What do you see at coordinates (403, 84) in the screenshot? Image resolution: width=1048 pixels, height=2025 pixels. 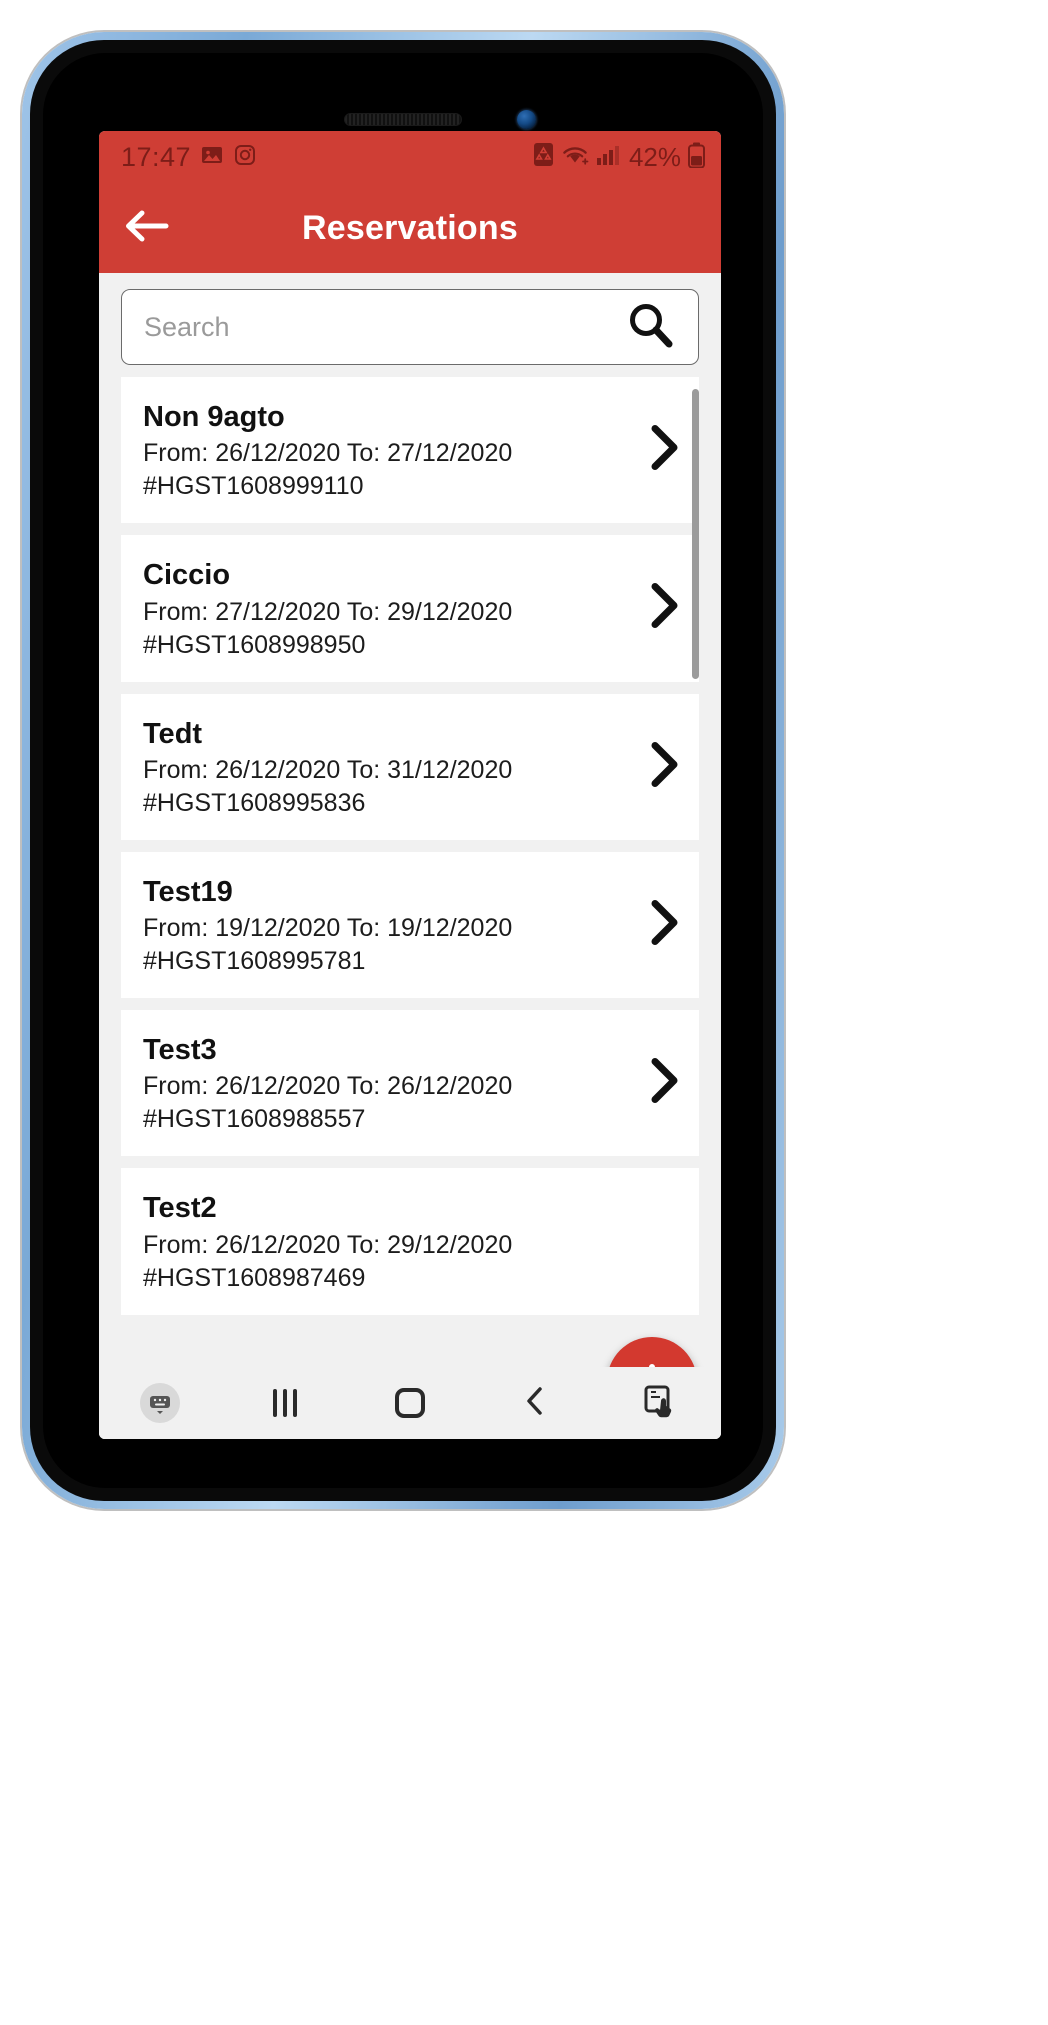 I see `phone-notch` at bounding box center [403, 84].